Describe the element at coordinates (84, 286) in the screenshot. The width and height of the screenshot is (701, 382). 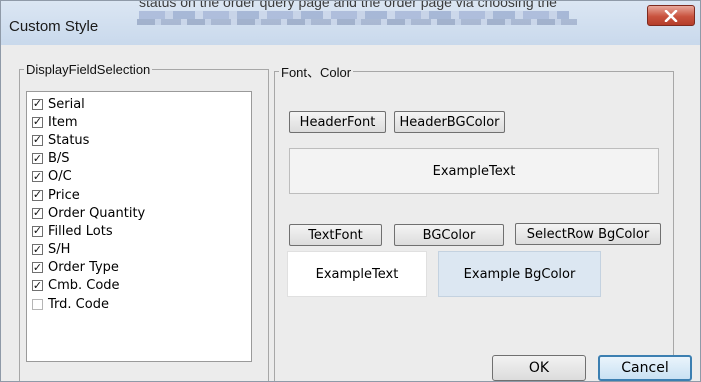
I see `field-item-label: Cmb. Code` at that location.